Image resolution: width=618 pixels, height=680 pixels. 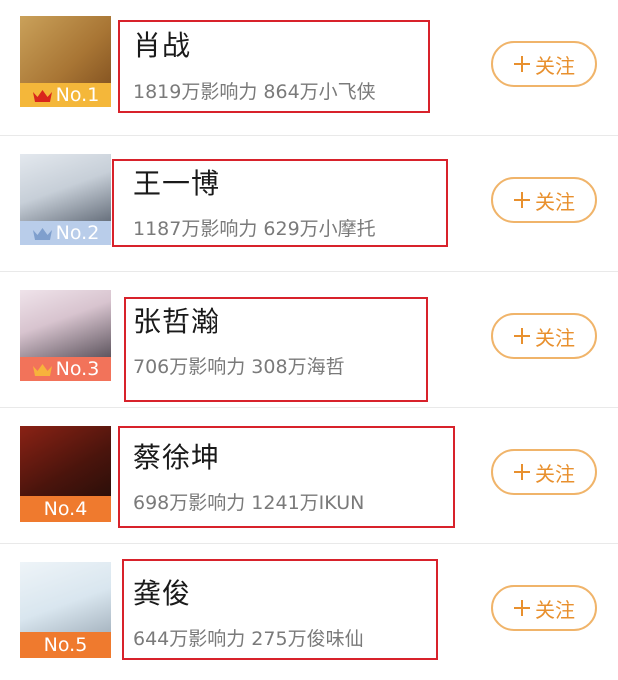 What do you see at coordinates (77, 233) in the screenshot?
I see `rank-label: No.2` at bounding box center [77, 233].